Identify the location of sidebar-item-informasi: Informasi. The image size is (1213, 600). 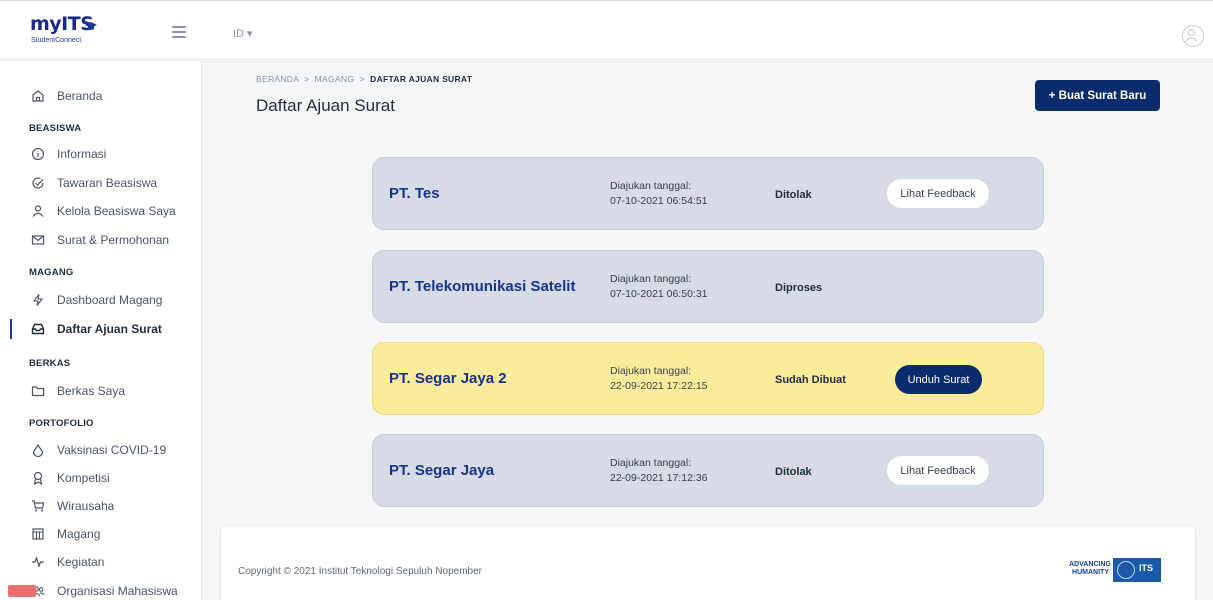
(100, 154).